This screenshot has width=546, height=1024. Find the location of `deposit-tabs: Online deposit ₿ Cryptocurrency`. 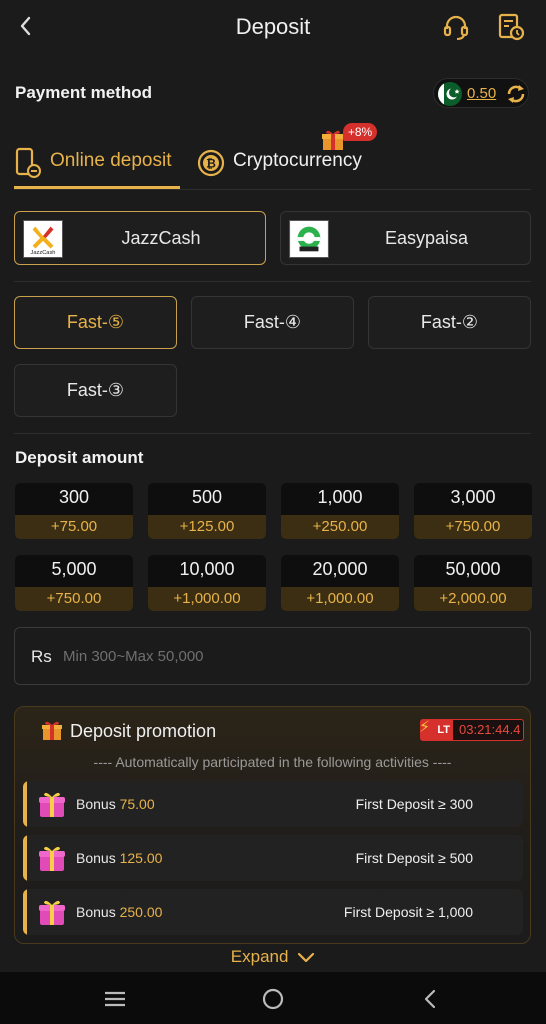

deposit-tabs: Online deposit ₿ Cryptocurrency is located at coordinates (273, 155).